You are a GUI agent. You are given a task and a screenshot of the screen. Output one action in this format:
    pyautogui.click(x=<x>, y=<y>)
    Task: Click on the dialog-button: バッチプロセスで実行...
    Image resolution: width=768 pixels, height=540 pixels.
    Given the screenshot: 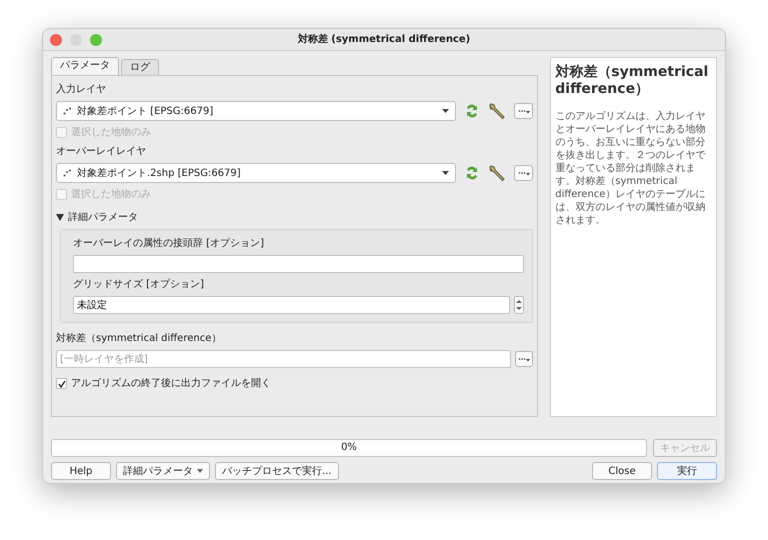 What is the action you would take?
    pyautogui.click(x=277, y=471)
    